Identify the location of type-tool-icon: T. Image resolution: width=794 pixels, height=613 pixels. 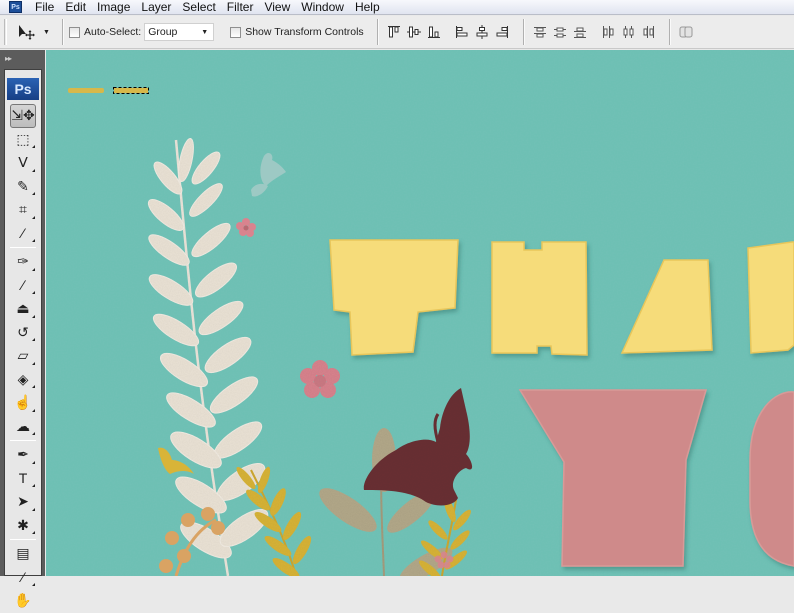
(23, 478).